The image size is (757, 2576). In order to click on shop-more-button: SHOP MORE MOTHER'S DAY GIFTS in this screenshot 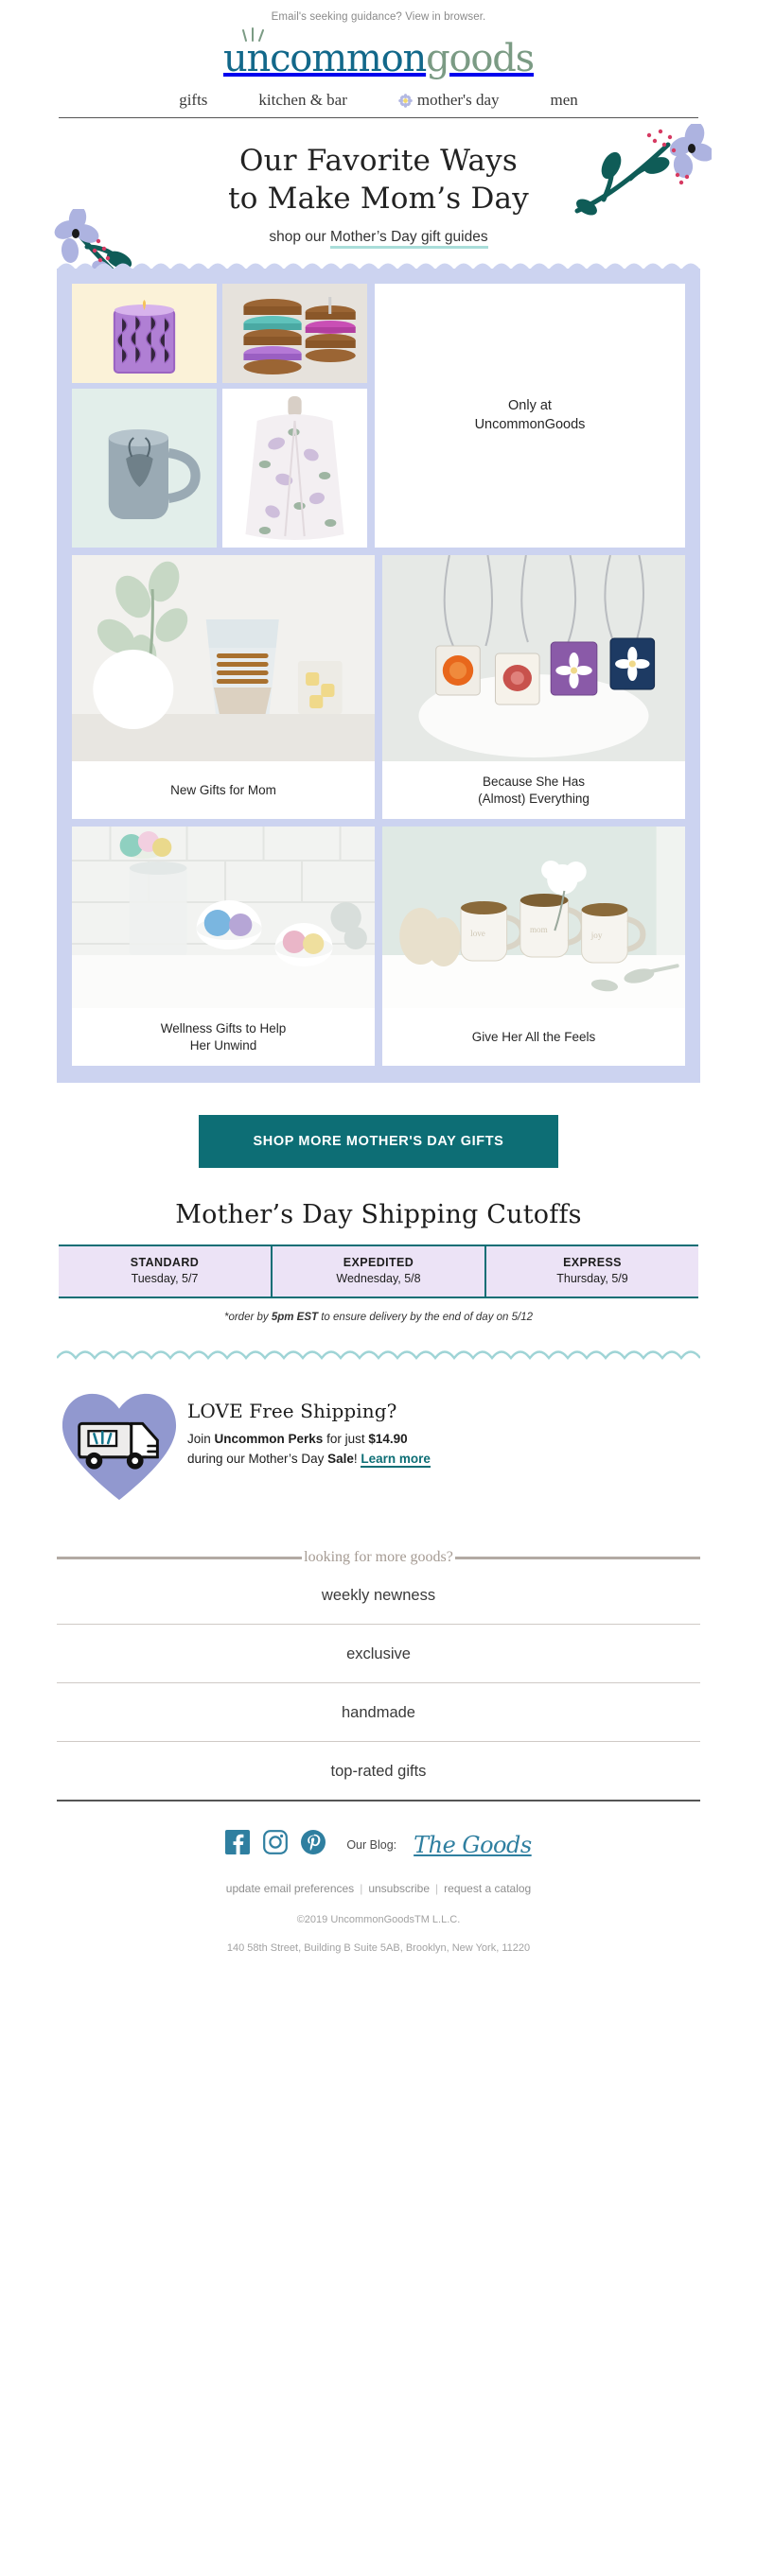, I will do `click(379, 1142)`.